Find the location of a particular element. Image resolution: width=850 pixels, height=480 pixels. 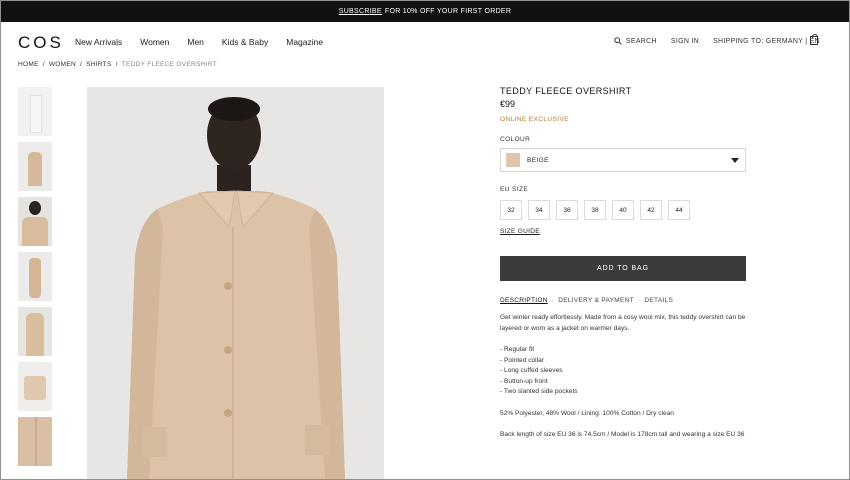

utility-nav: SEARCH SIGN IN SHIPPING TO: GERMANY | EN is located at coordinates (717, 41).